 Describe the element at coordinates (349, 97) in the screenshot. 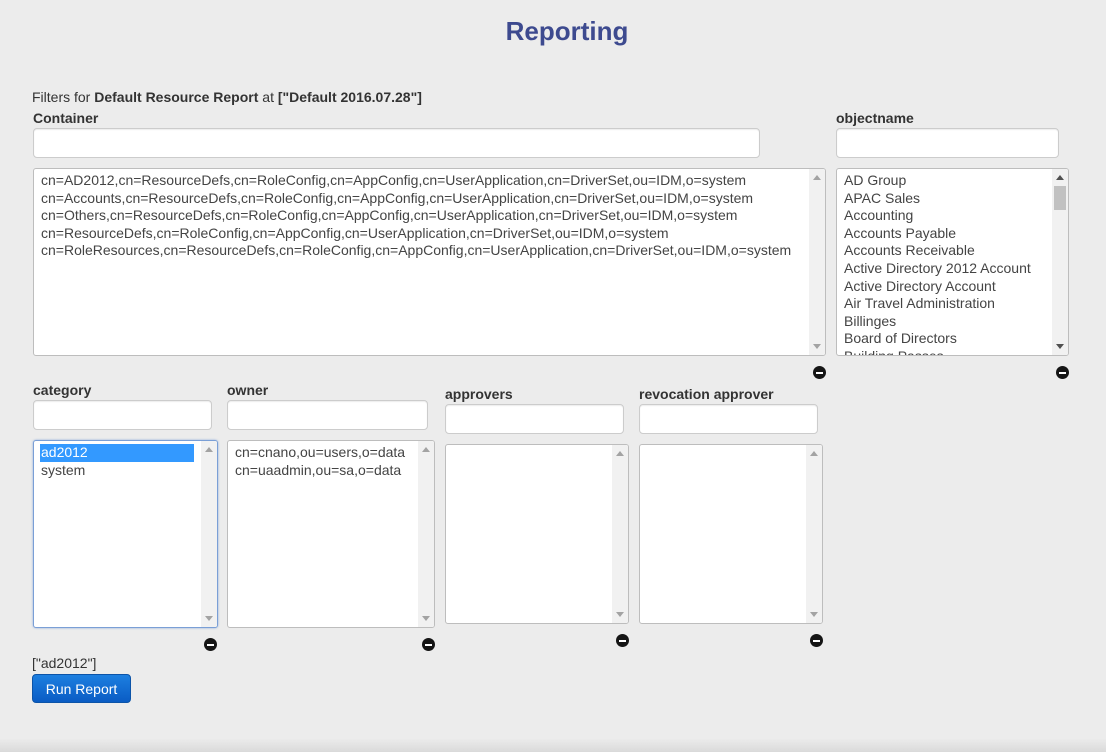

I see `report-version: ["Default 2016.07.28"]` at that location.